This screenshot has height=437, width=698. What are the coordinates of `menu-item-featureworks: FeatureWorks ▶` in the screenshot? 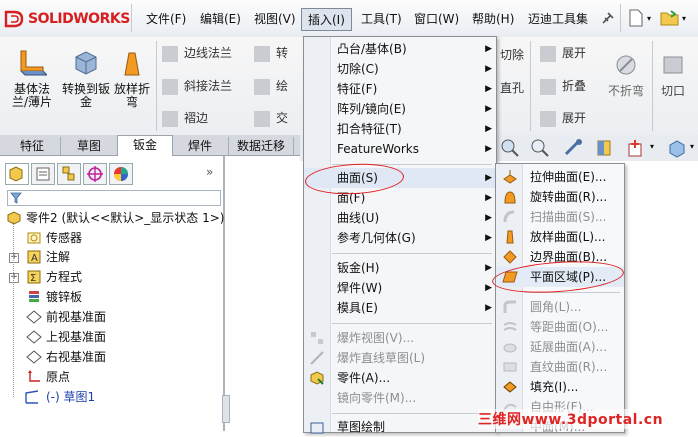 It's located at (400, 149).